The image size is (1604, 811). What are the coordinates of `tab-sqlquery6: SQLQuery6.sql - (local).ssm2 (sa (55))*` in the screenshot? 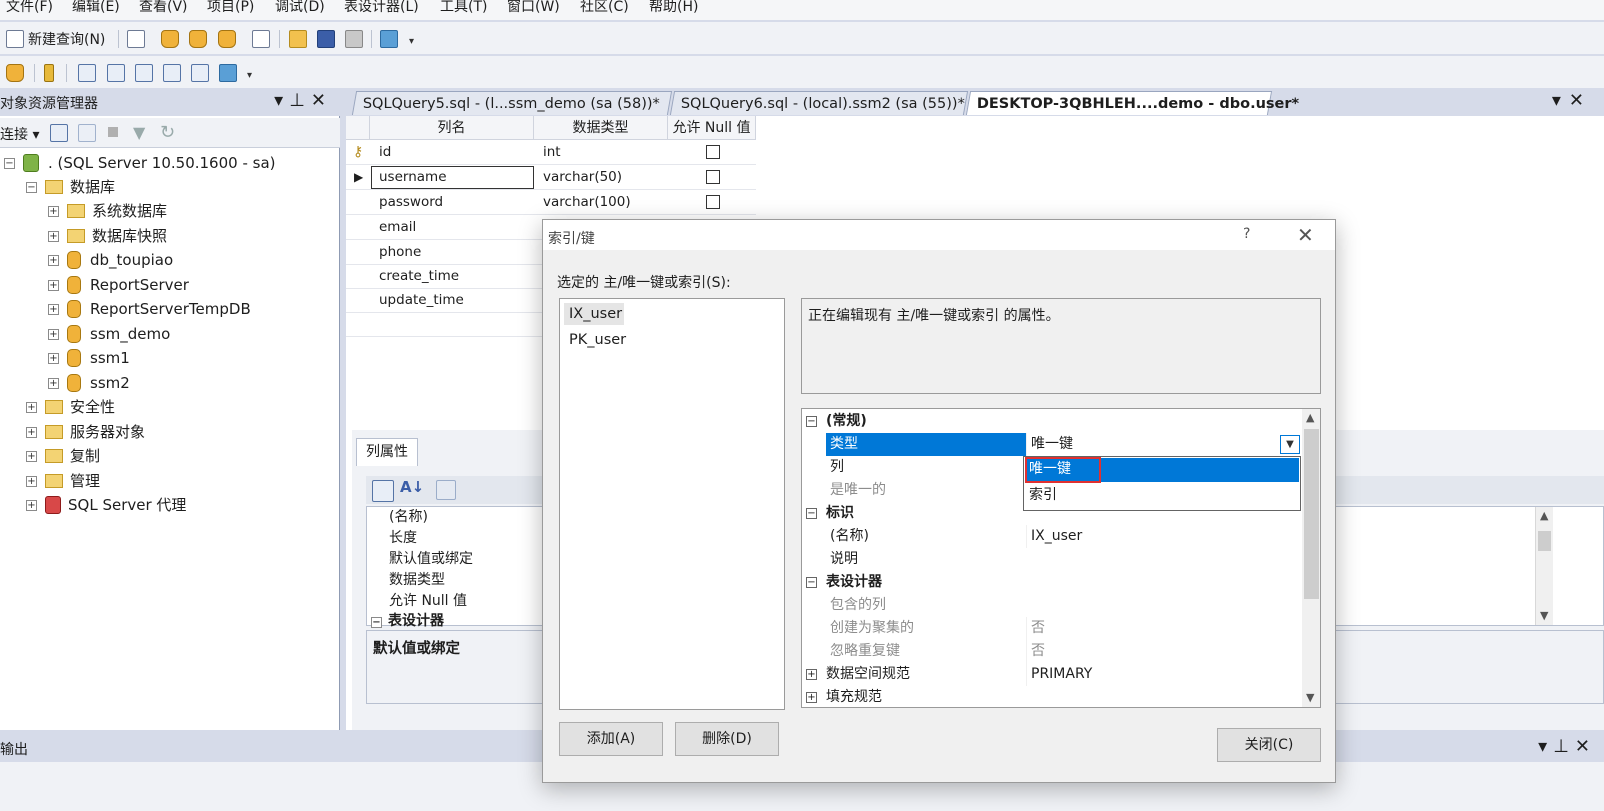 It's located at (819, 103).